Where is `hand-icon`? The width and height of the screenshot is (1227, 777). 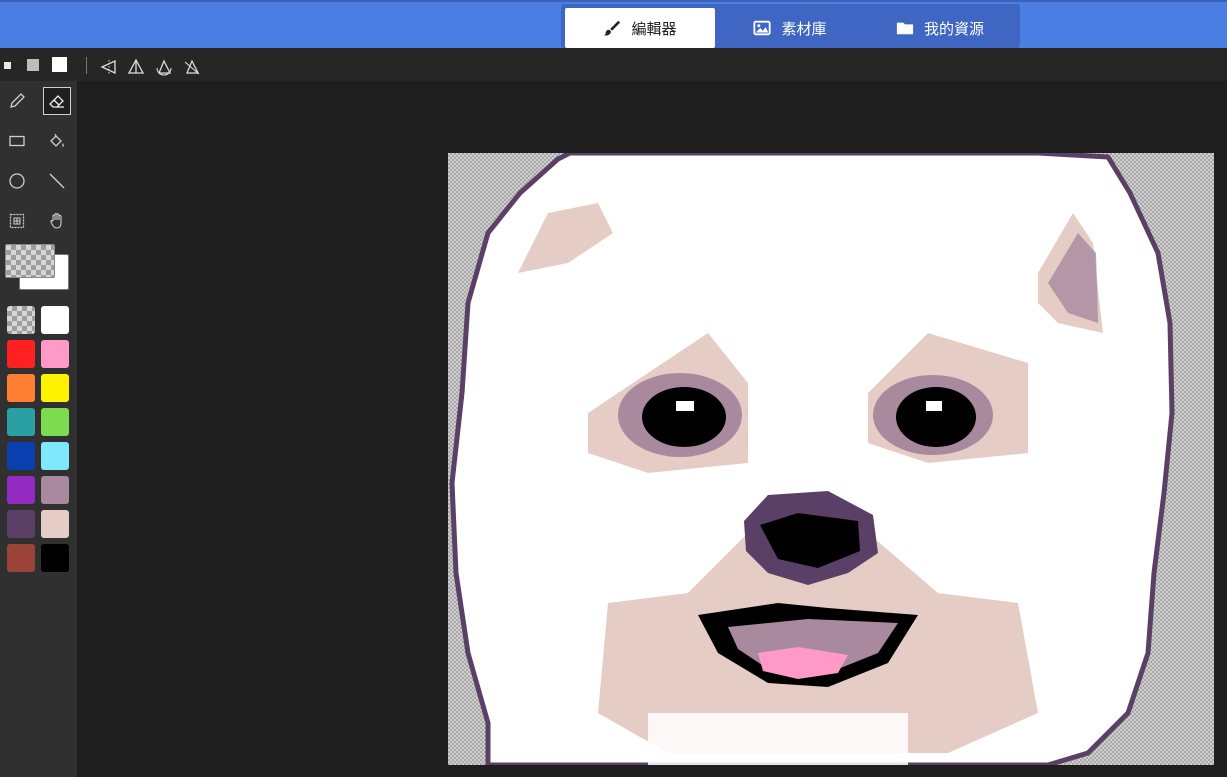 hand-icon is located at coordinates (56, 220).